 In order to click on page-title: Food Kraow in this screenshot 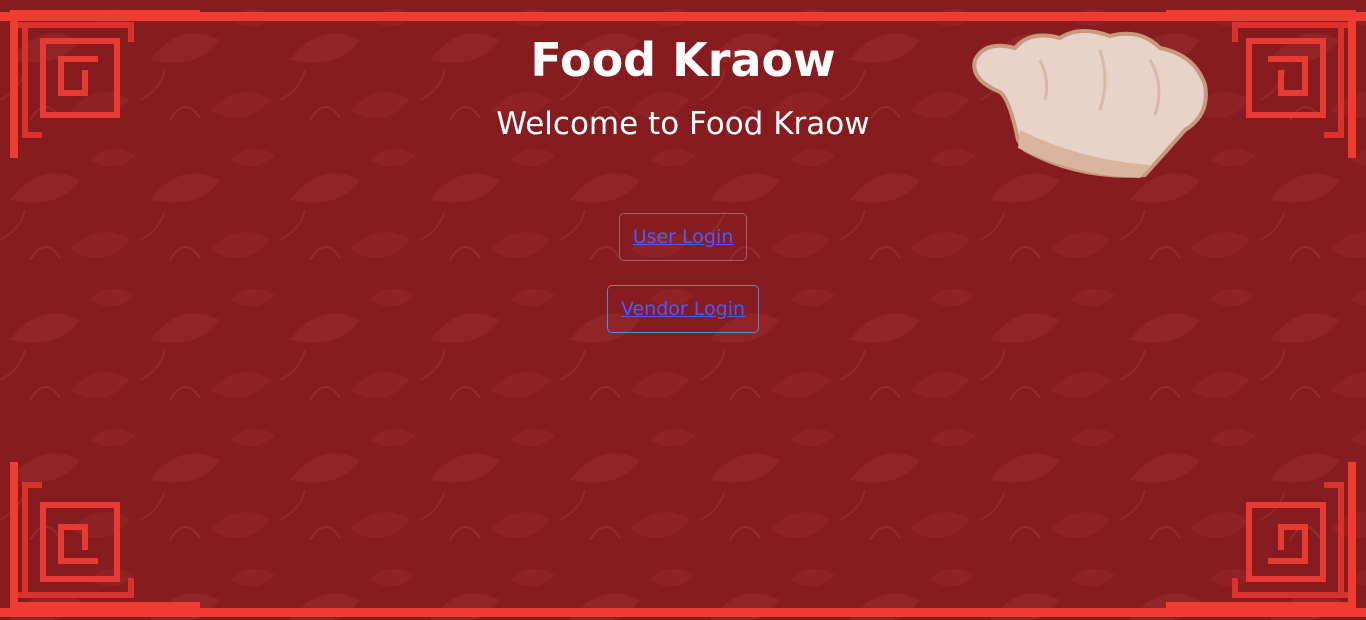, I will do `click(683, 60)`.